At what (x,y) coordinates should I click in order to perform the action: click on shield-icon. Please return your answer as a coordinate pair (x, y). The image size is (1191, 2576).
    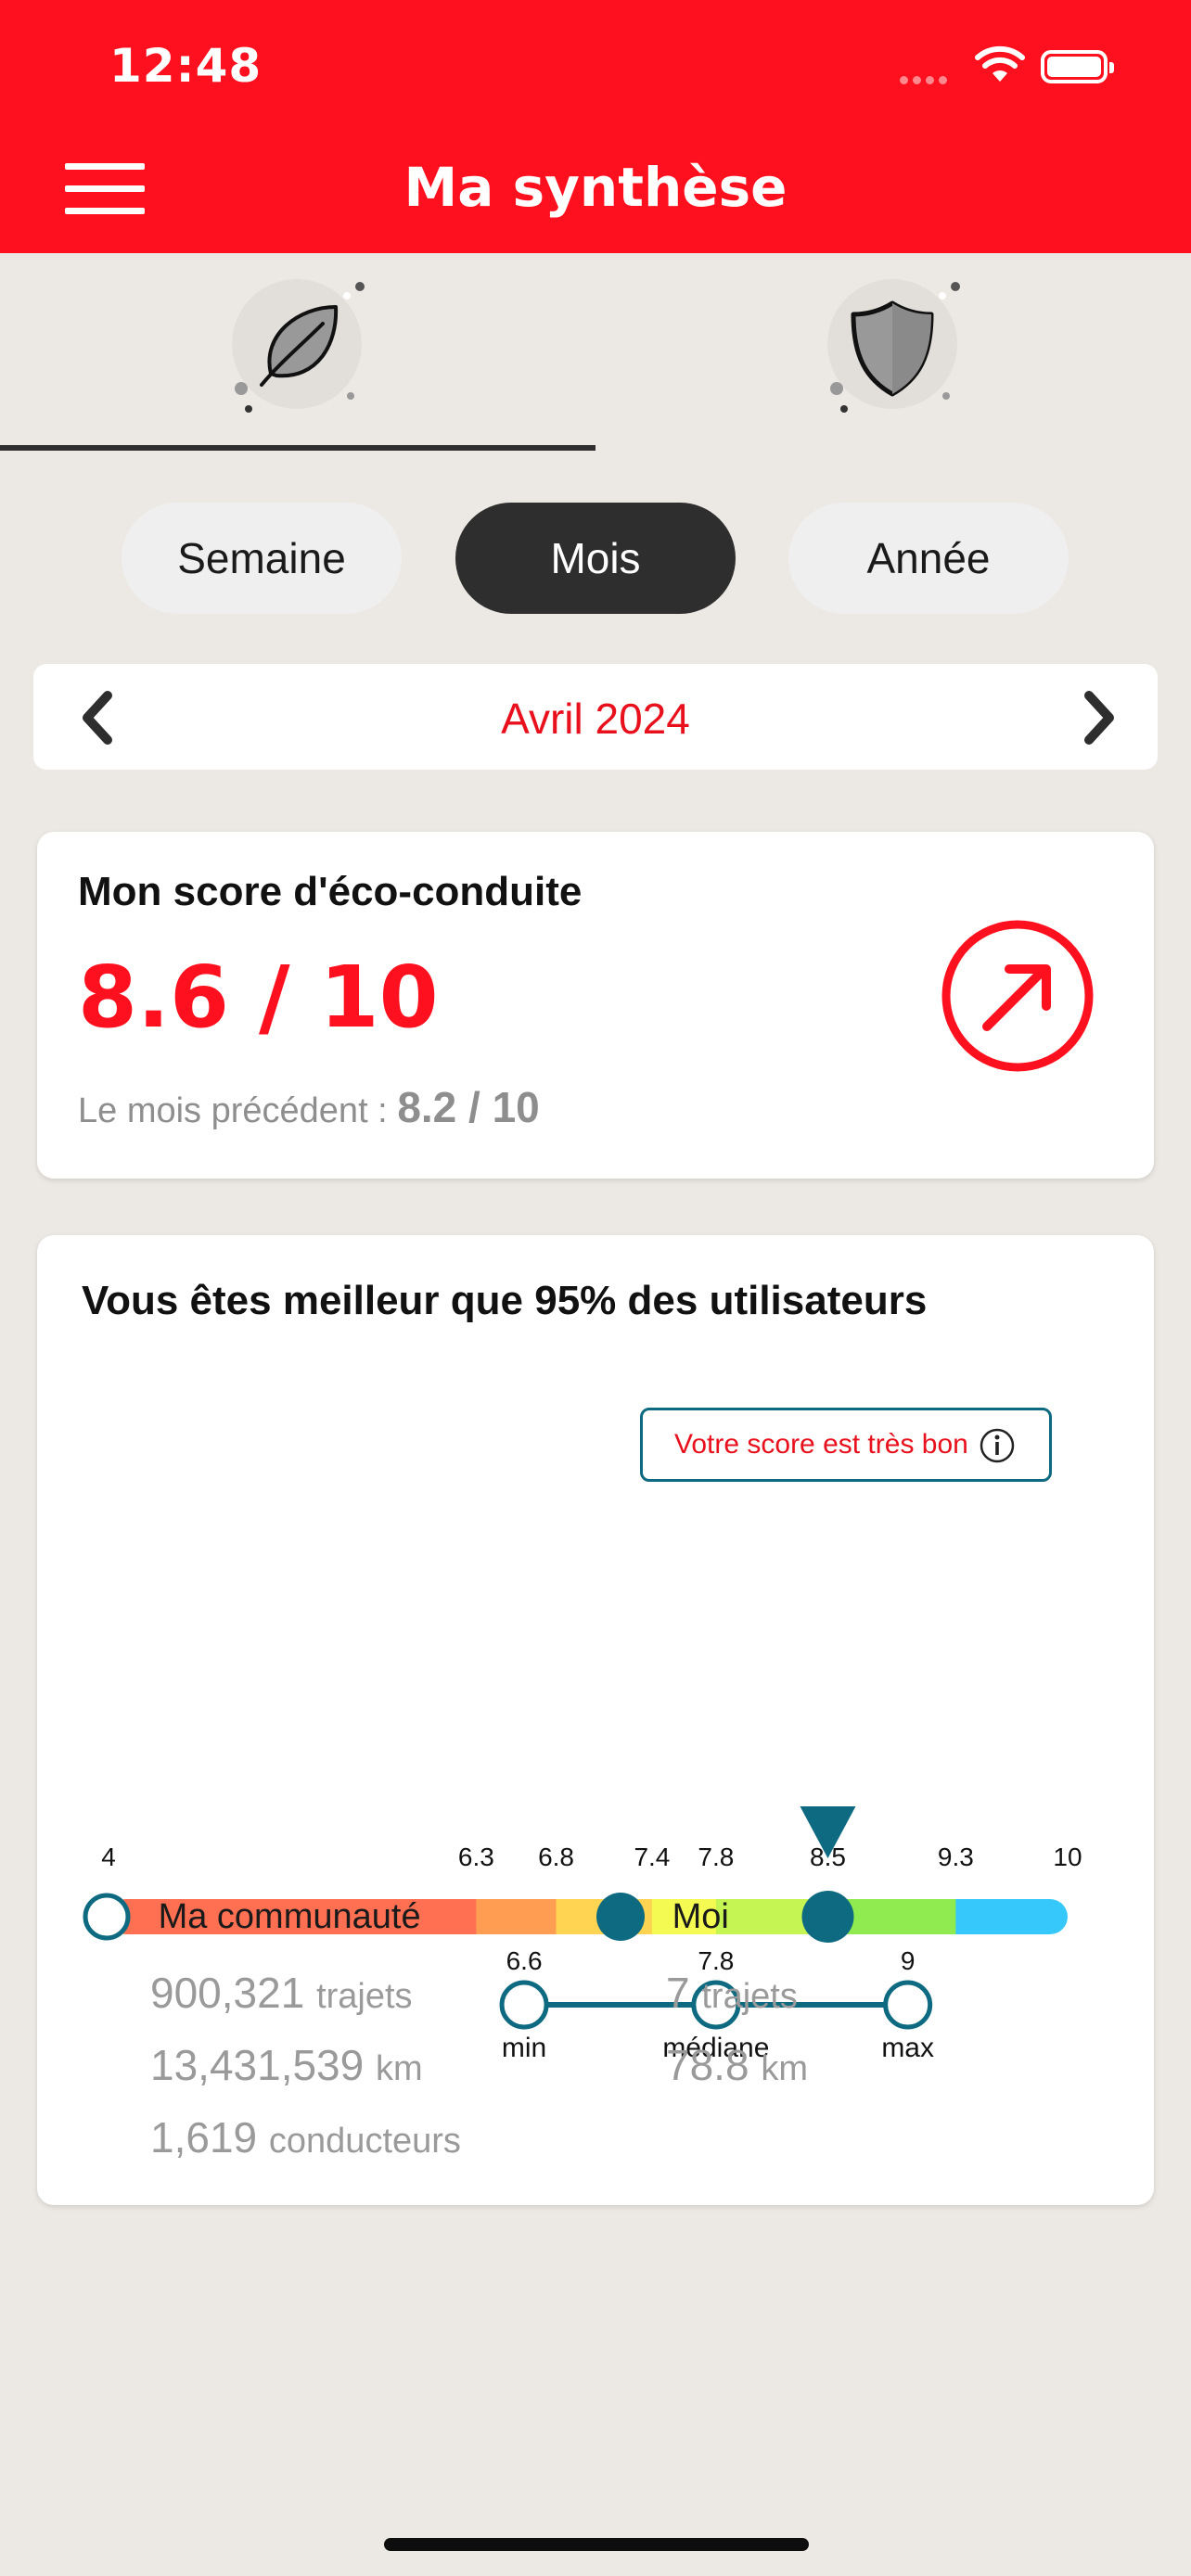
    Looking at the image, I should click on (894, 346).